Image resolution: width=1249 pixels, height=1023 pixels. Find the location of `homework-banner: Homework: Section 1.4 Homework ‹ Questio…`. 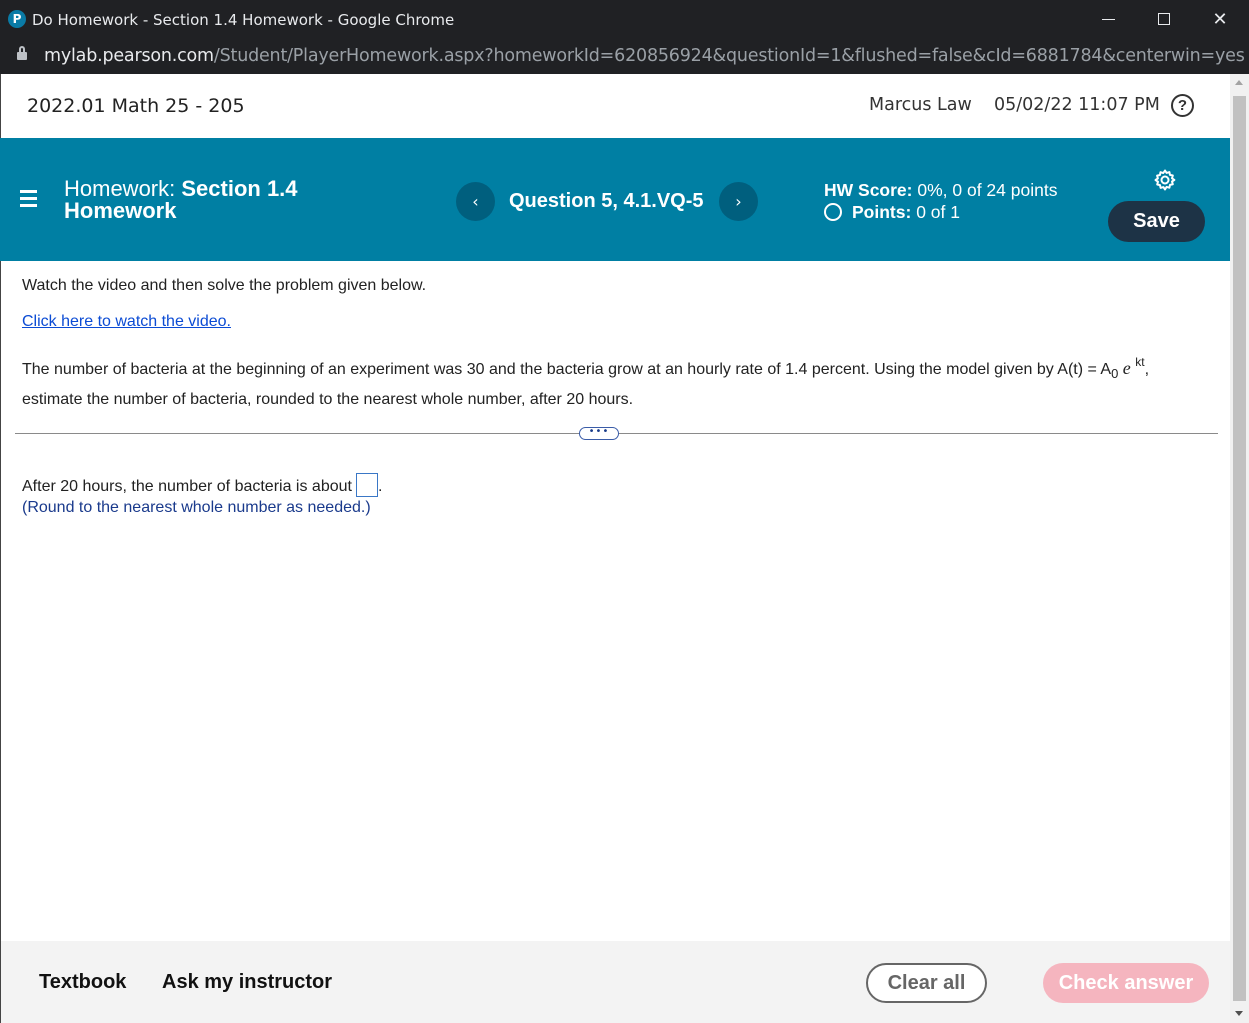

homework-banner: Homework: Section 1.4 Homework ‹ Questio… is located at coordinates (615, 199).